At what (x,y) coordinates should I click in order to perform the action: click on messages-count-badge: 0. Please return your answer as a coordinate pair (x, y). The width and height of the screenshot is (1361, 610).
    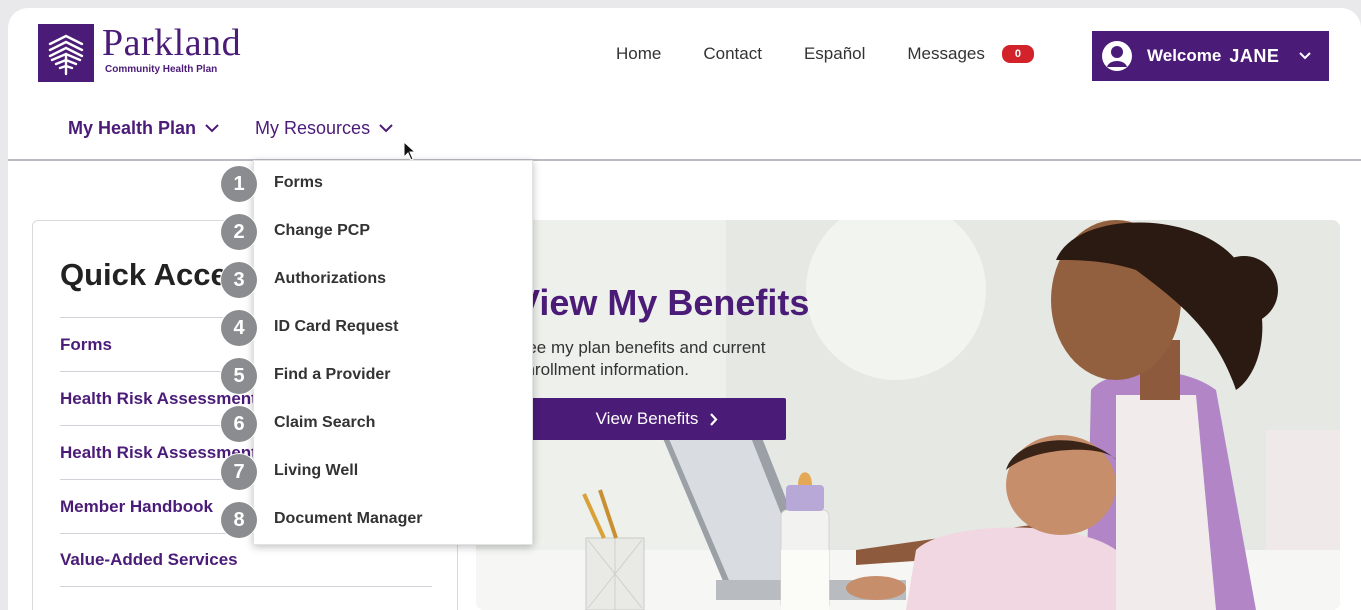
    Looking at the image, I should click on (1017, 54).